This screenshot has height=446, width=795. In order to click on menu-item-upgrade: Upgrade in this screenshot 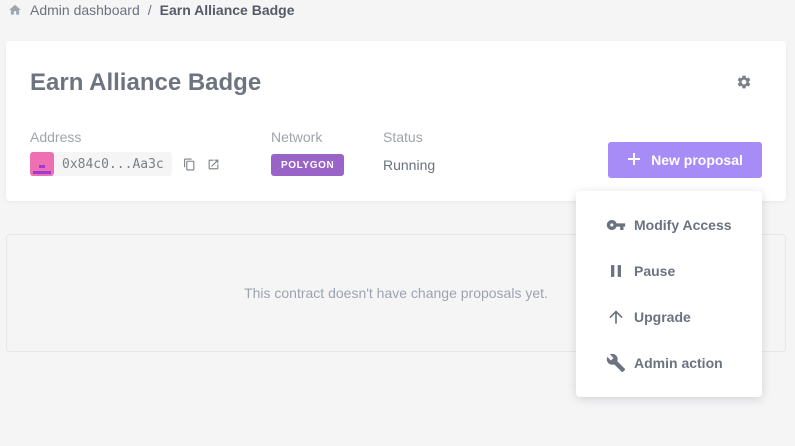, I will do `click(648, 317)`.